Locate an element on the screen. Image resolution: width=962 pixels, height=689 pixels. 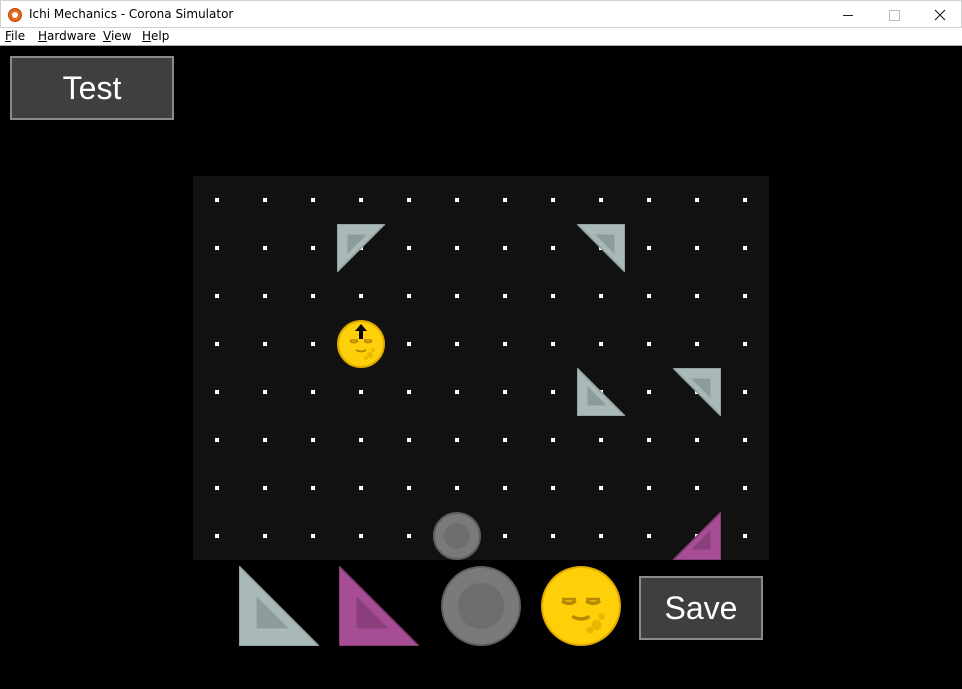
board-smiley is located at coordinates (361, 344).